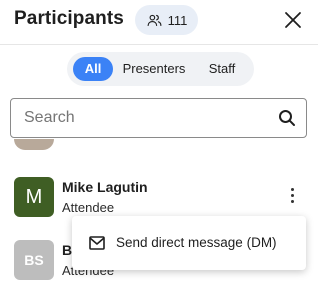 This screenshot has width=320, height=291. I want to click on participant-count: 111, so click(177, 20).